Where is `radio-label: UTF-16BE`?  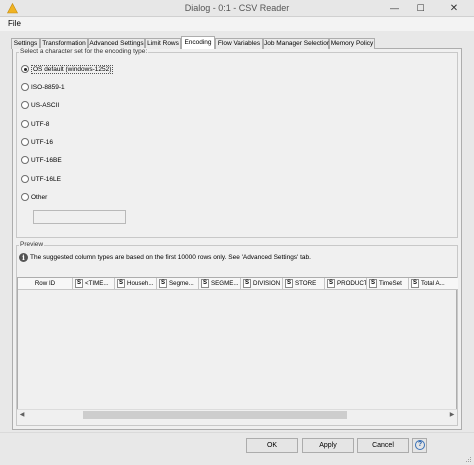
radio-label: UTF-16BE is located at coordinates (46, 160).